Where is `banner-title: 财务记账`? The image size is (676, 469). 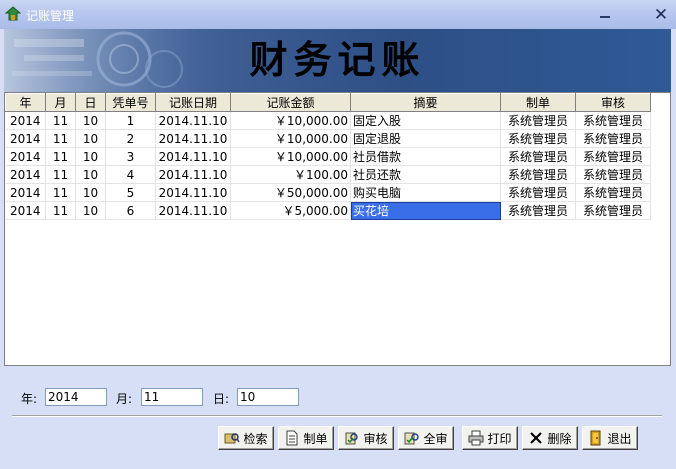
banner-title: 财务记账 is located at coordinates (337, 60).